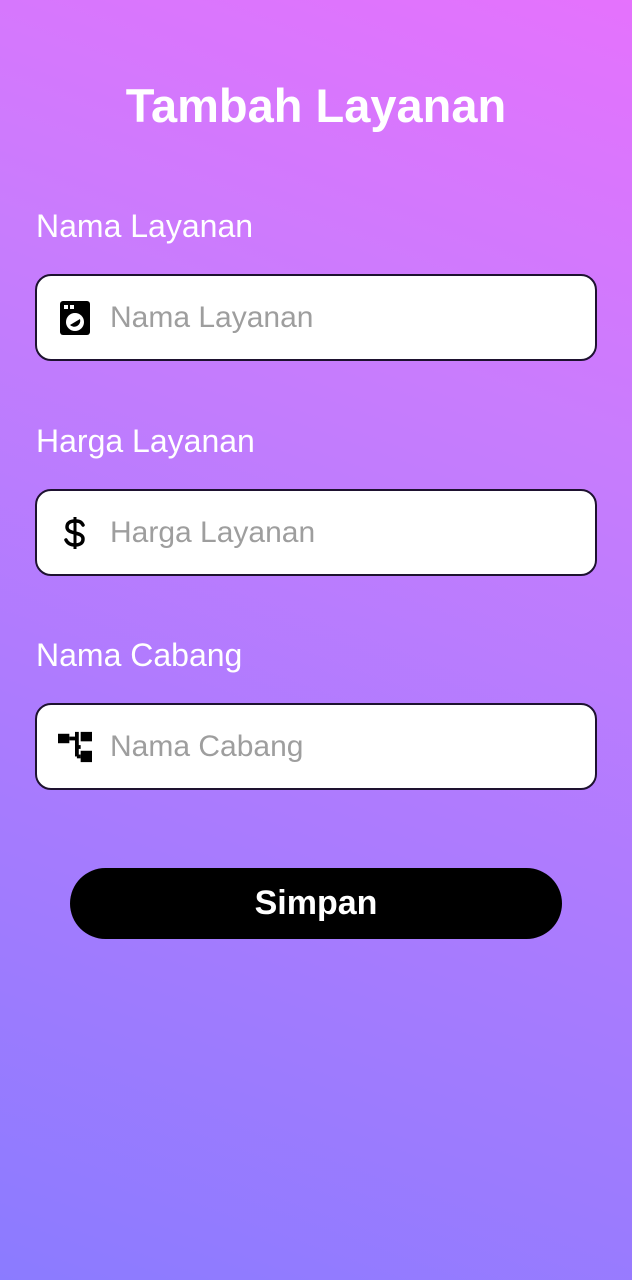  What do you see at coordinates (352, 746) in the screenshot?
I see `branch-name-input` at bounding box center [352, 746].